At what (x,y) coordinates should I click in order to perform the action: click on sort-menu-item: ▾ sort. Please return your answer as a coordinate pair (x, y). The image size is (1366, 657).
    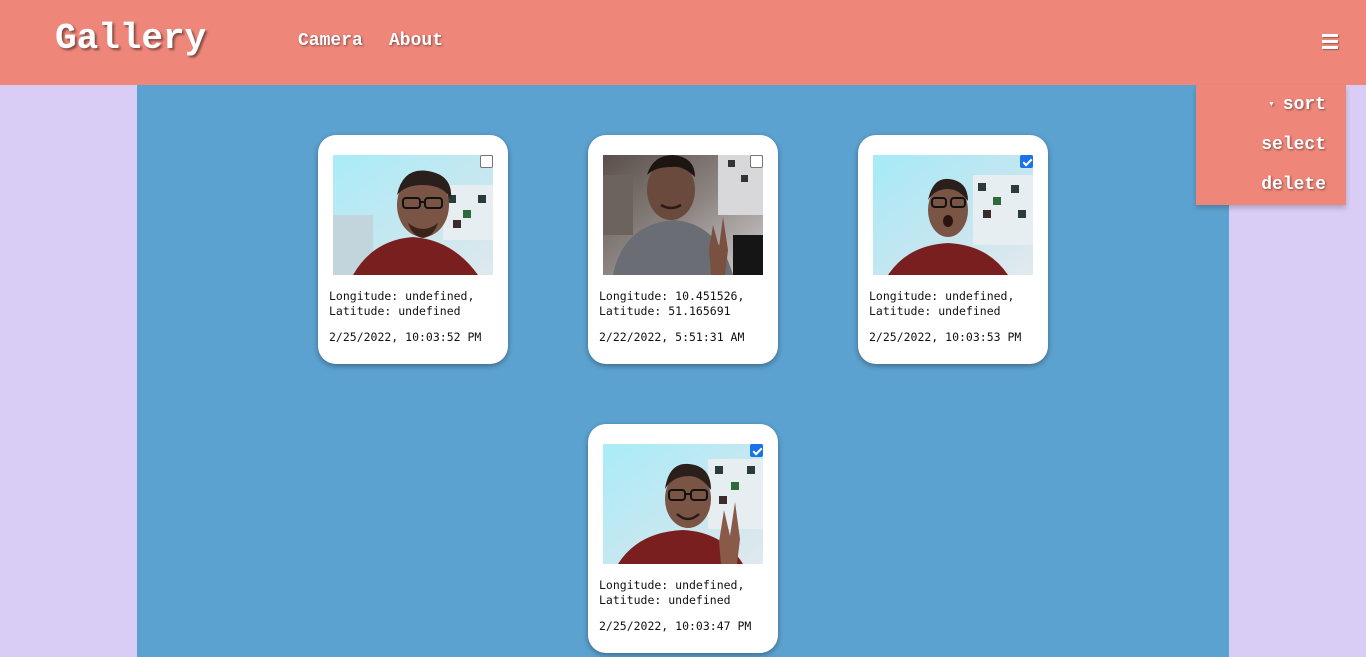
    Looking at the image, I should click on (1297, 105).